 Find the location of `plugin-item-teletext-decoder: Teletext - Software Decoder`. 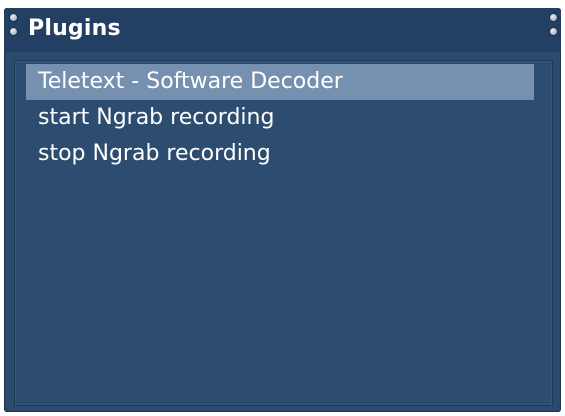

plugin-item-teletext-decoder: Teletext - Software Decoder is located at coordinates (280, 82).